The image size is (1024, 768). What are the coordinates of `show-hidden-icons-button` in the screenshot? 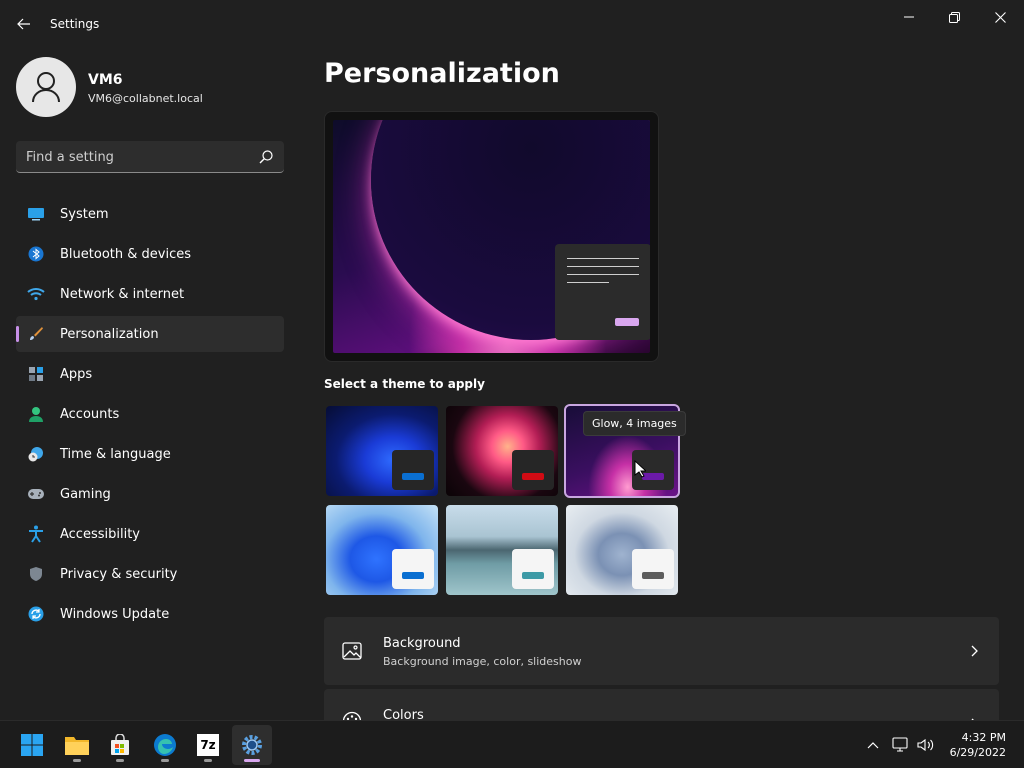 It's located at (873, 745).